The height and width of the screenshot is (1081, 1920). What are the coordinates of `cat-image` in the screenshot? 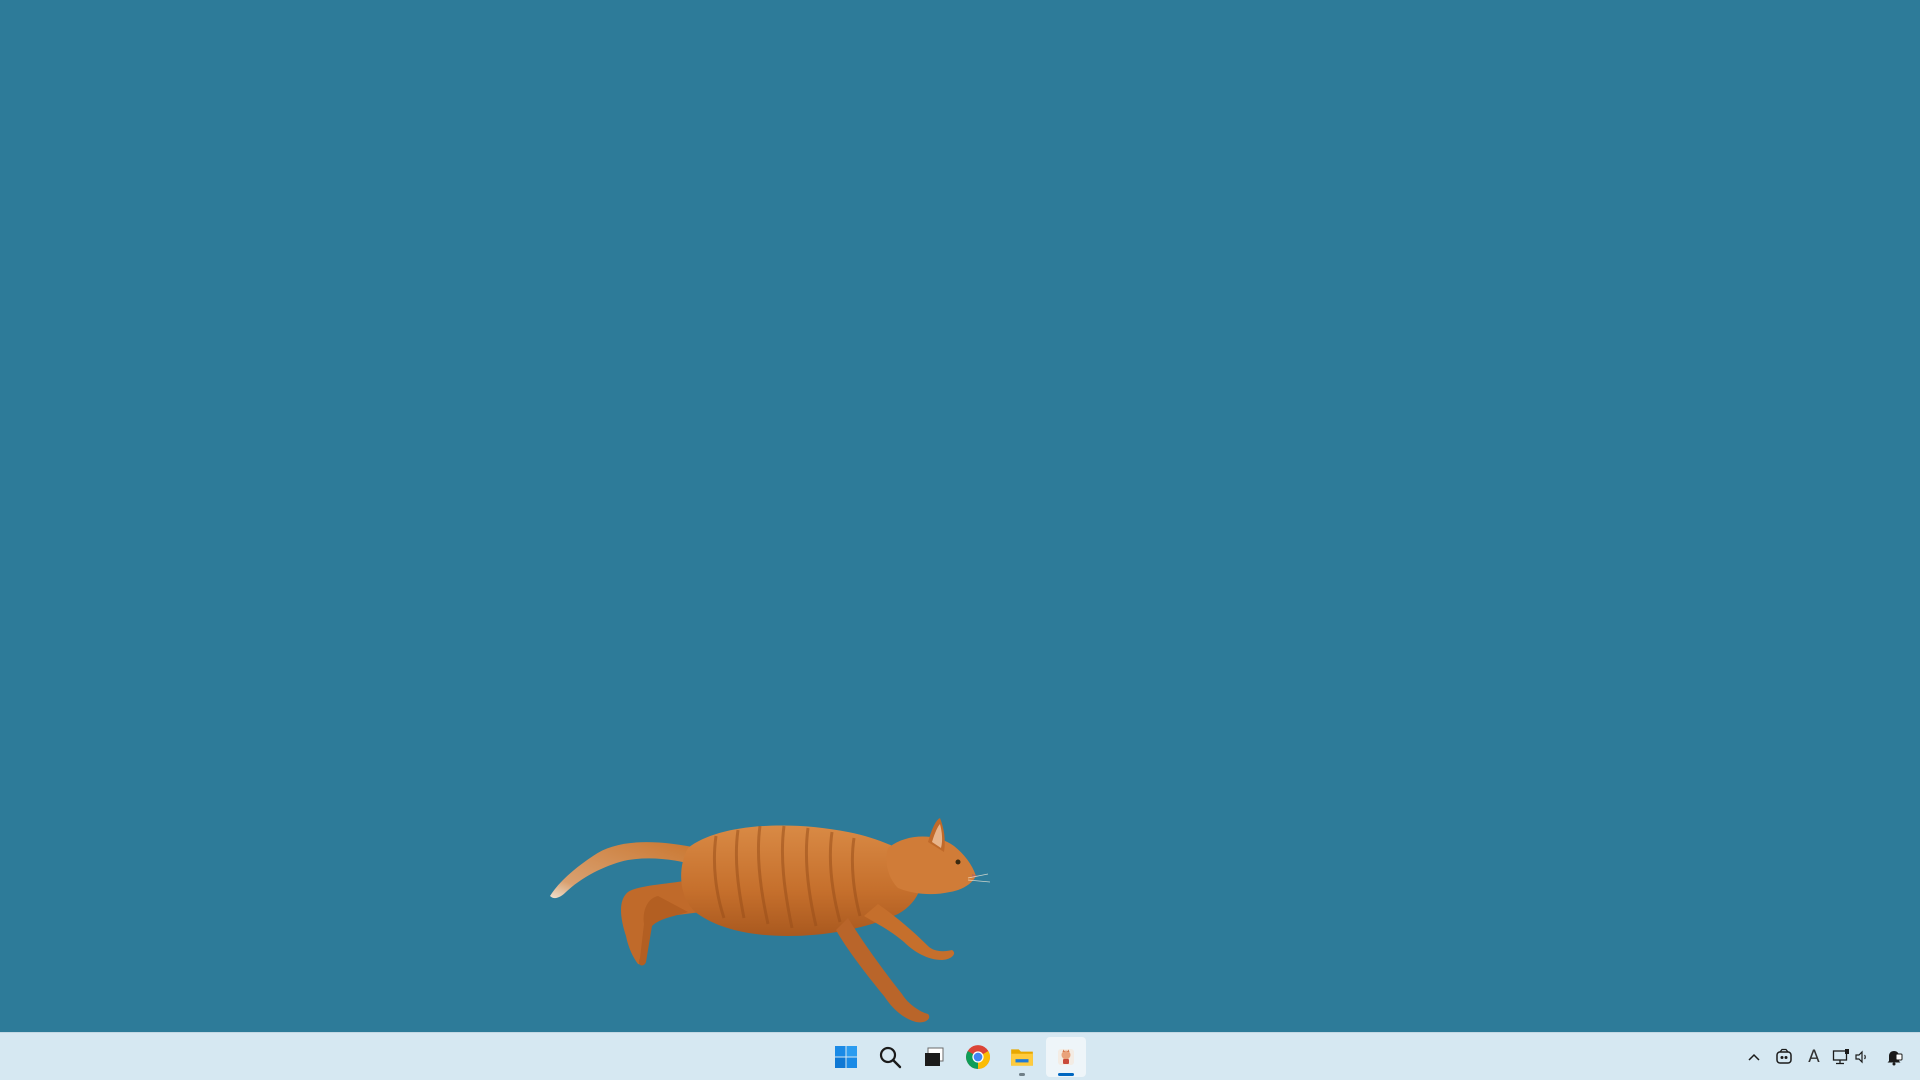 It's located at (770, 920).